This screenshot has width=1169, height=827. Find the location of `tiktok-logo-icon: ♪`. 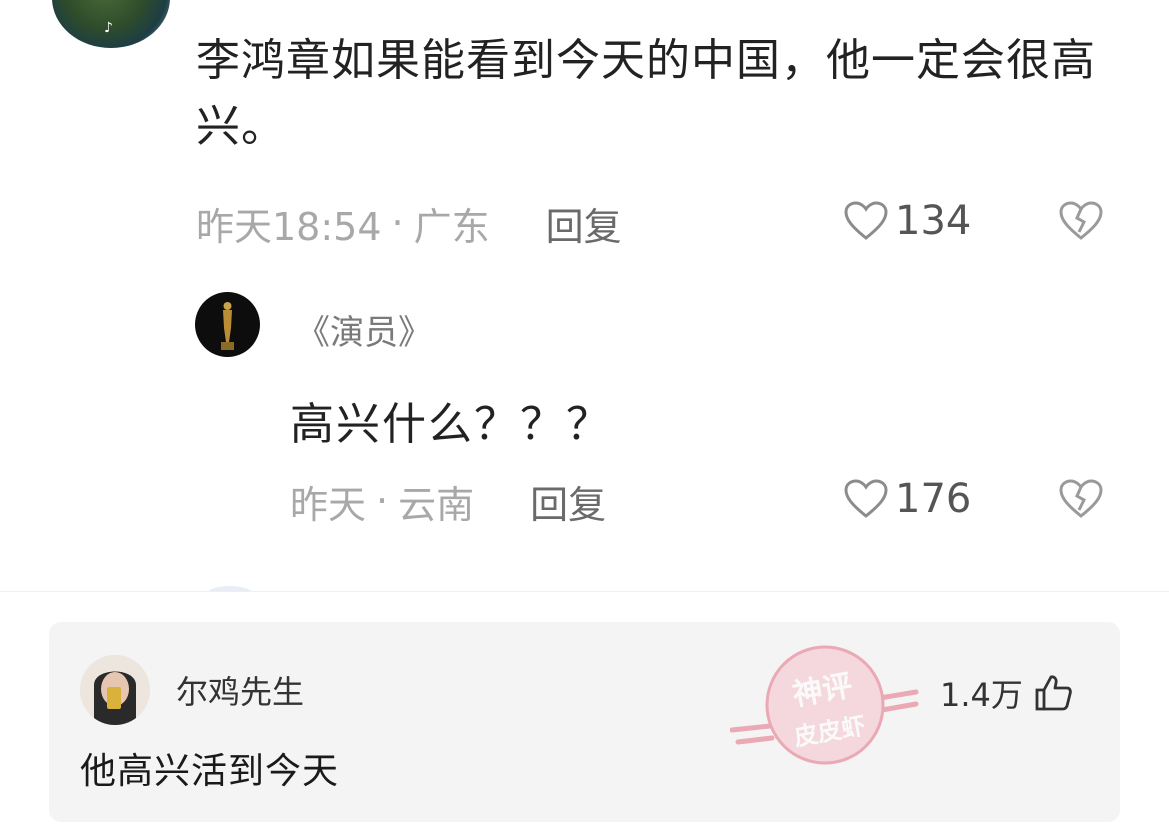

tiktok-logo-icon: ♪ is located at coordinates (108, 28).